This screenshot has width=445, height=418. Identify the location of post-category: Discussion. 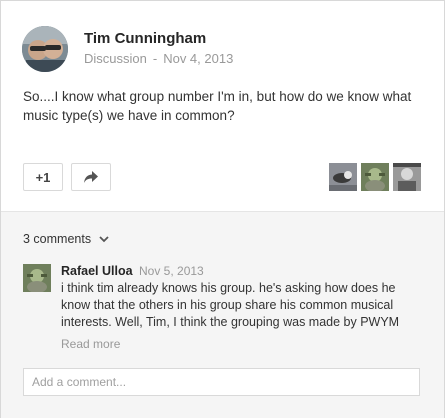
(115, 58).